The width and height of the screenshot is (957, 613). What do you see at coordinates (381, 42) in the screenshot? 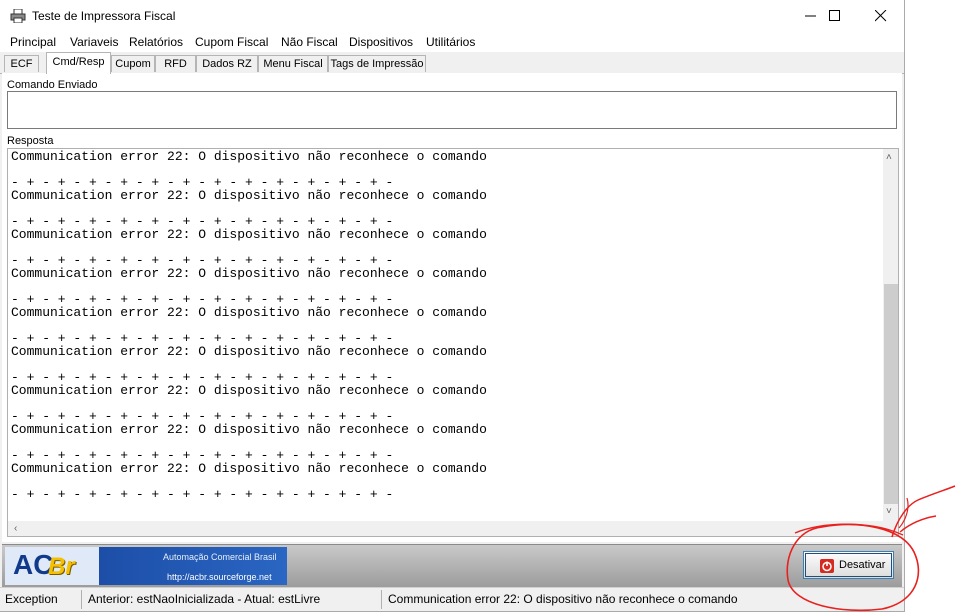
I see `menu-dispositivos: Dispositivos` at bounding box center [381, 42].